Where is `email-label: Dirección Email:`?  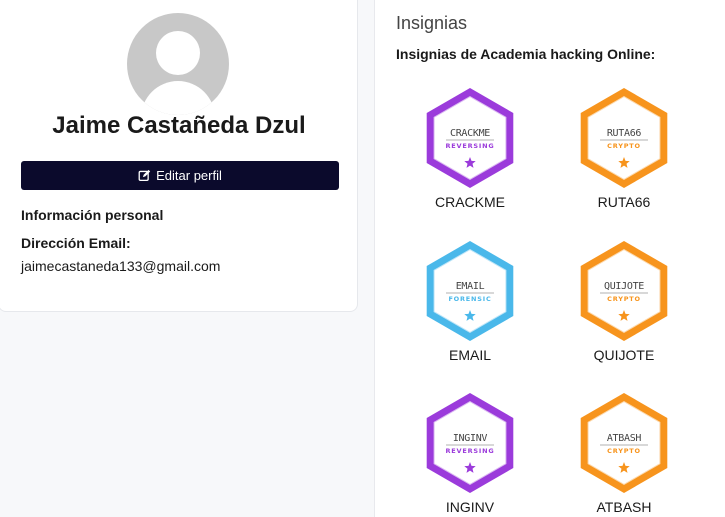
email-label: Dirección Email: is located at coordinates (76, 243).